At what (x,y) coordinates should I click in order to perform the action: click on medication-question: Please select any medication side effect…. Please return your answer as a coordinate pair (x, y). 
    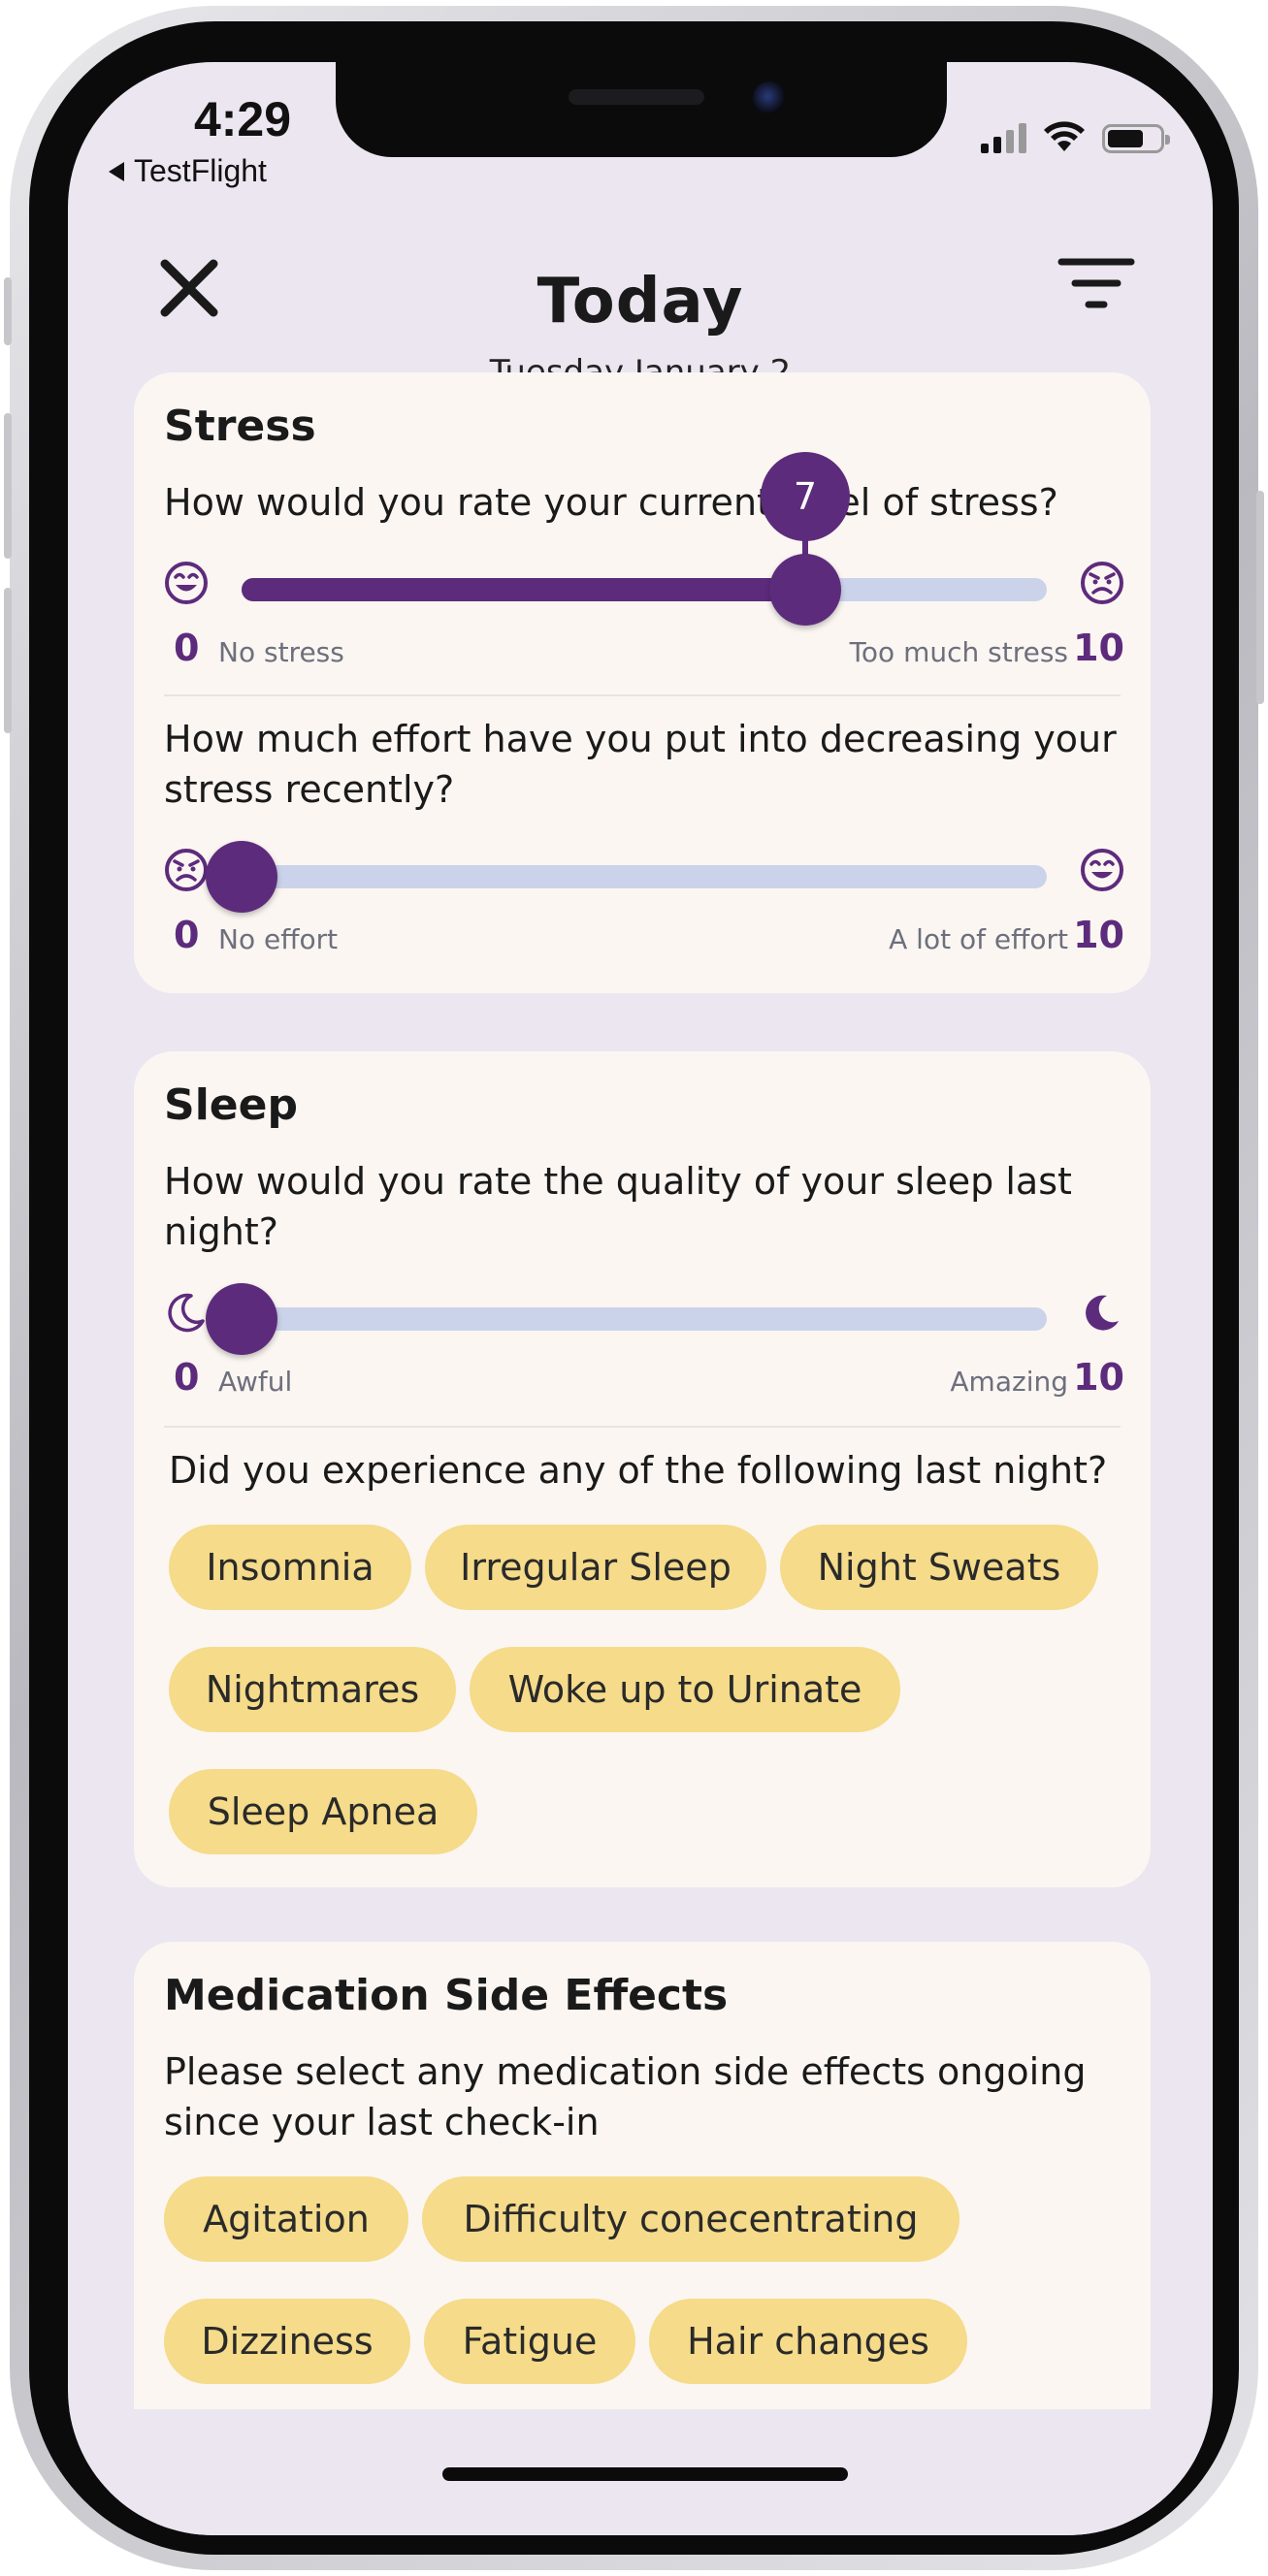
    Looking at the image, I should click on (625, 2096).